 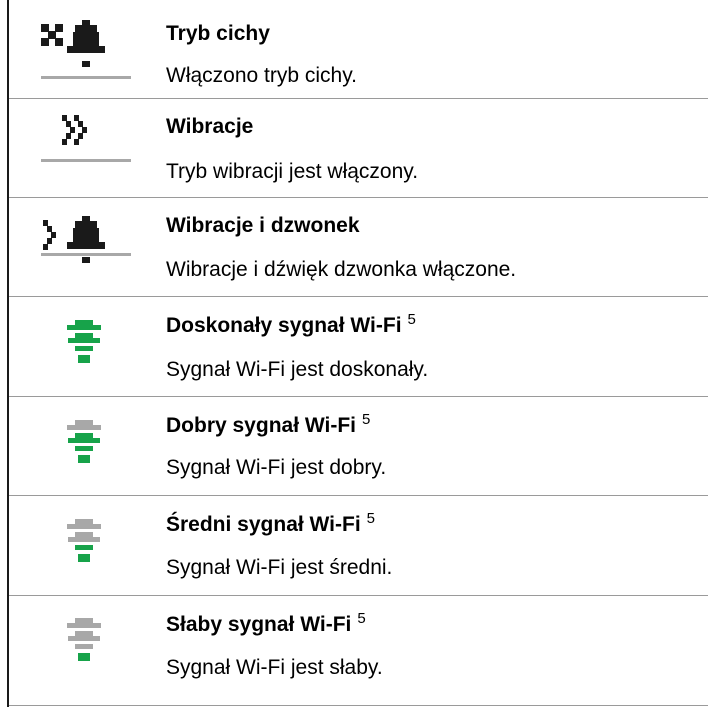 What do you see at coordinates (84, 445) in the screenshot?
I see `wifi-good-icon` at bounding box center [84, 445].